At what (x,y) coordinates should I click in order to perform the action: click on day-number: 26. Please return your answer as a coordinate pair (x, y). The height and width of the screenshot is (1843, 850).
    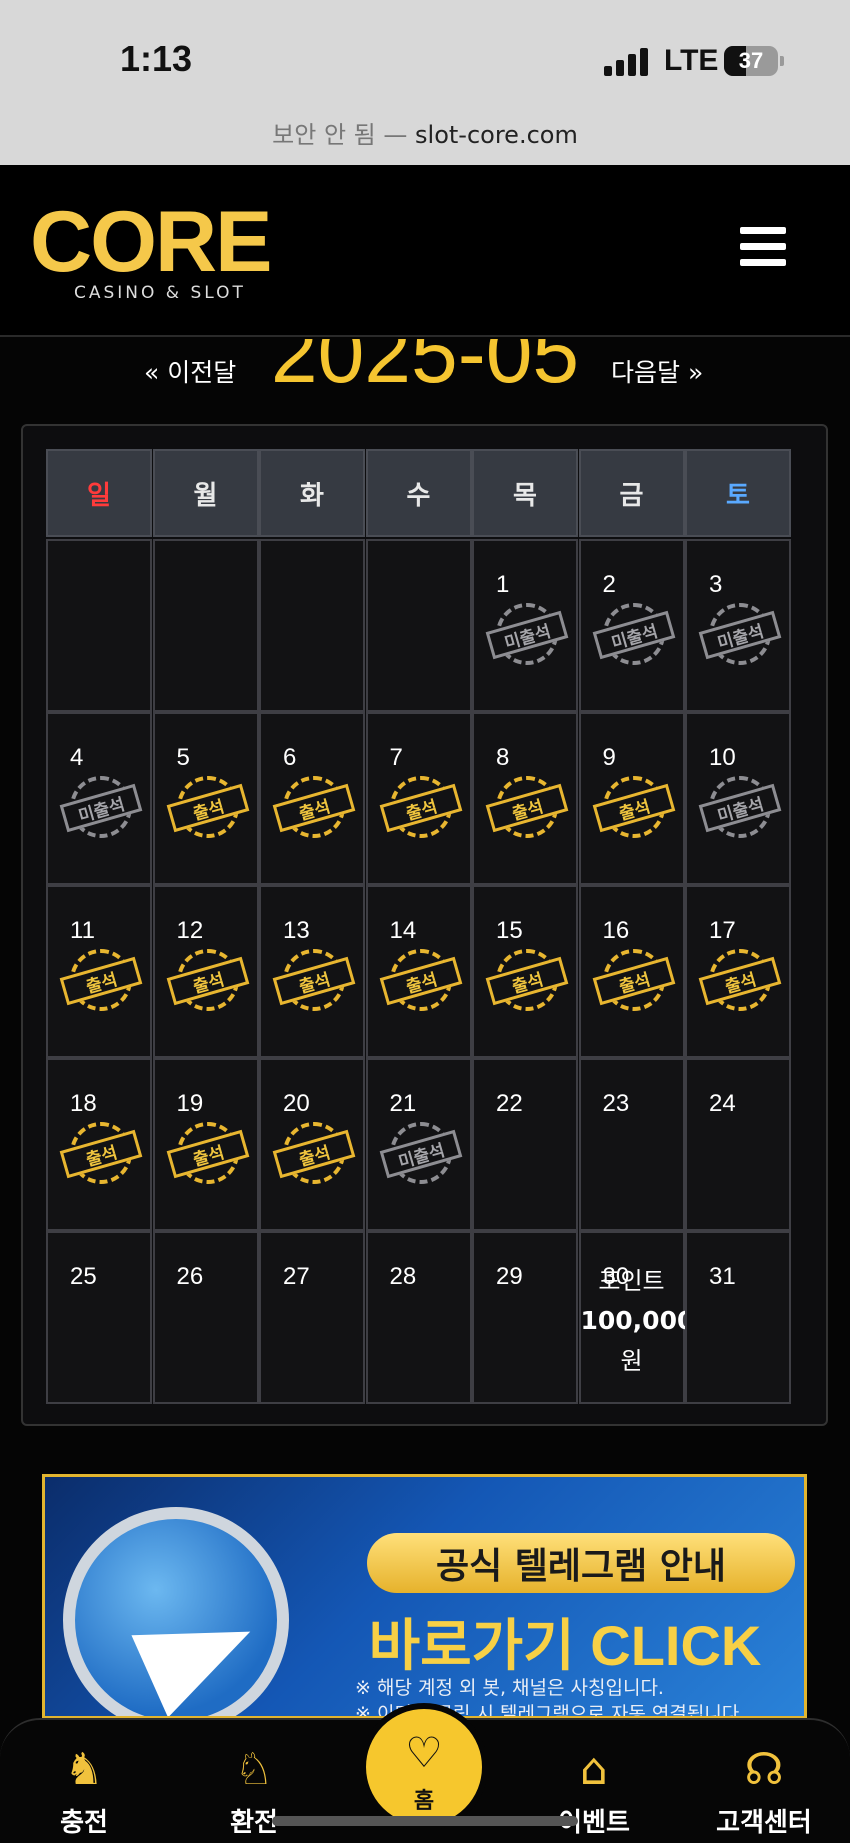
    Looking at the image, I should click on (190, 1276).